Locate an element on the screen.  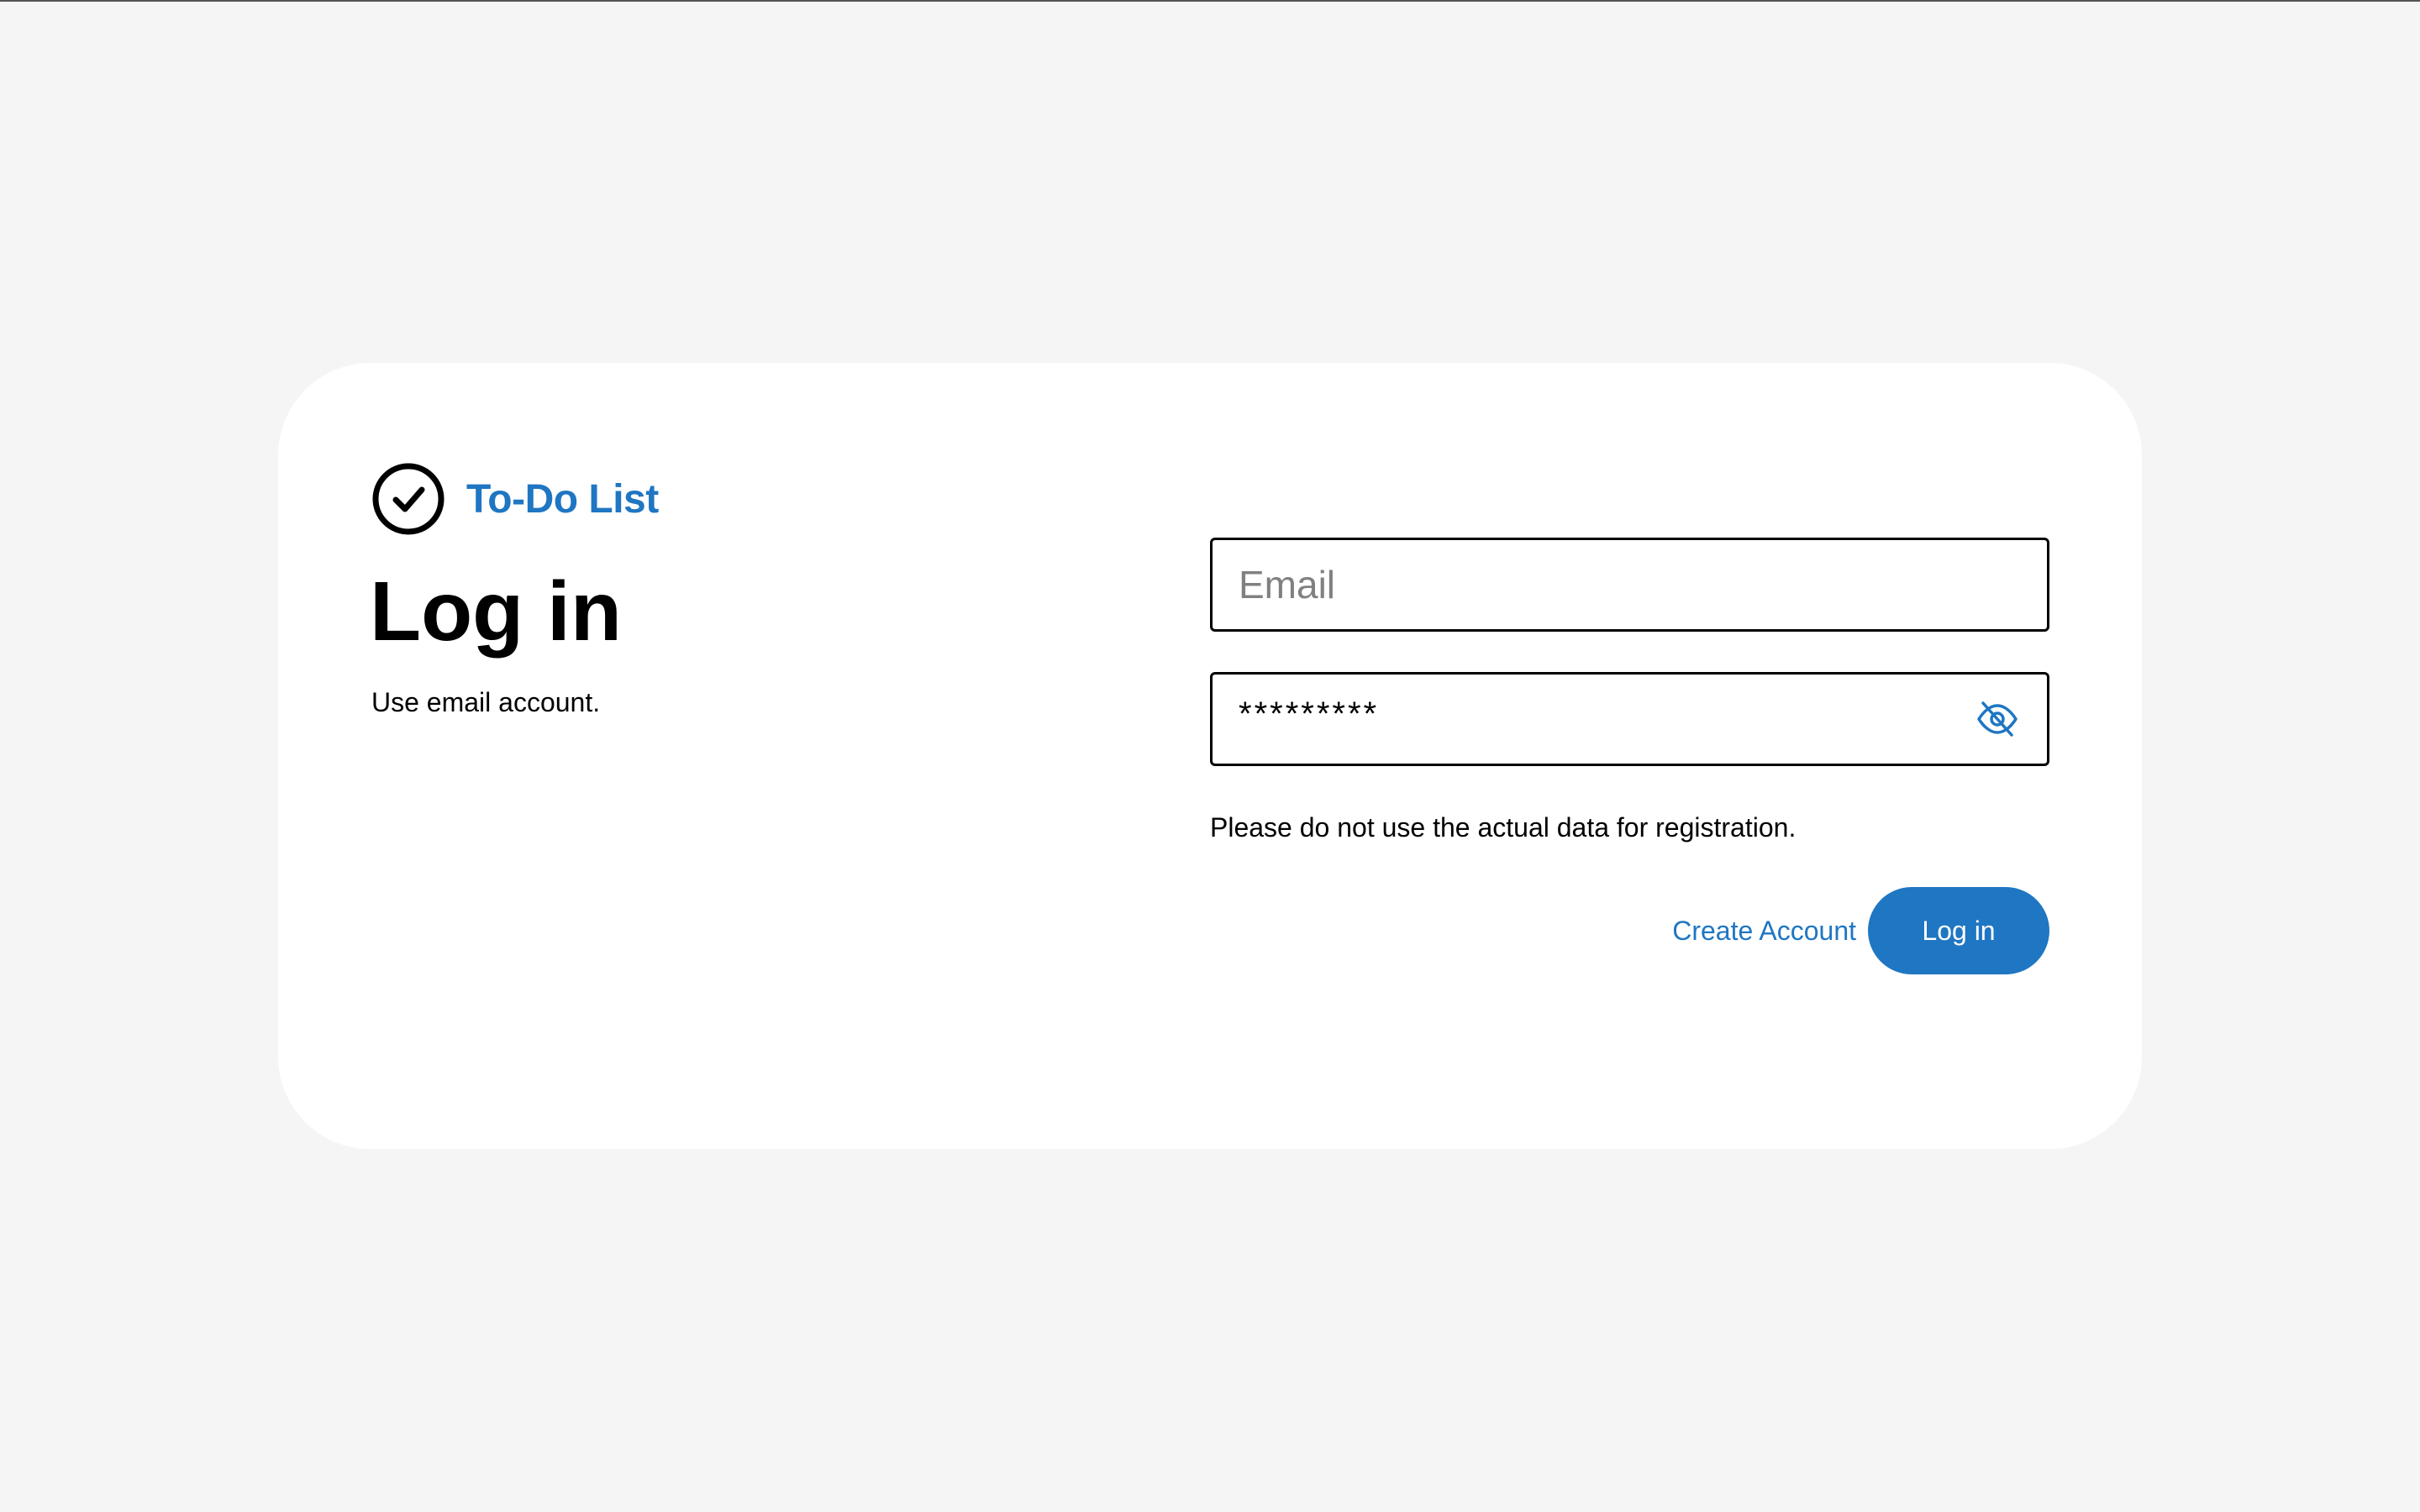
check-circle-icon is located at coordinates (408, 499).